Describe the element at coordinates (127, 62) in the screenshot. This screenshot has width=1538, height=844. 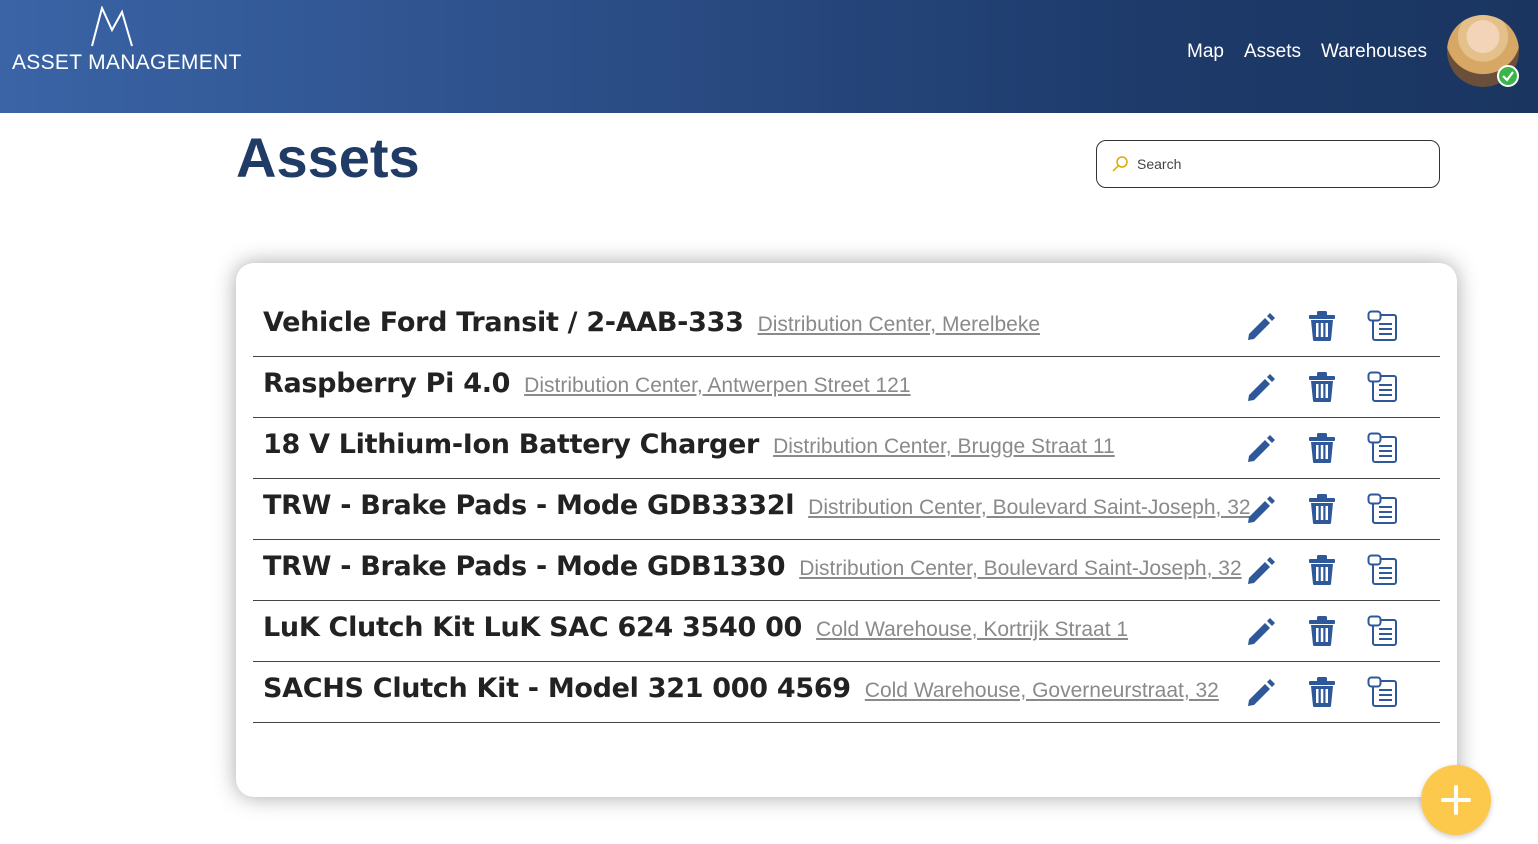
I see `brand-name: ASSET MANAGEMENT` at that location.